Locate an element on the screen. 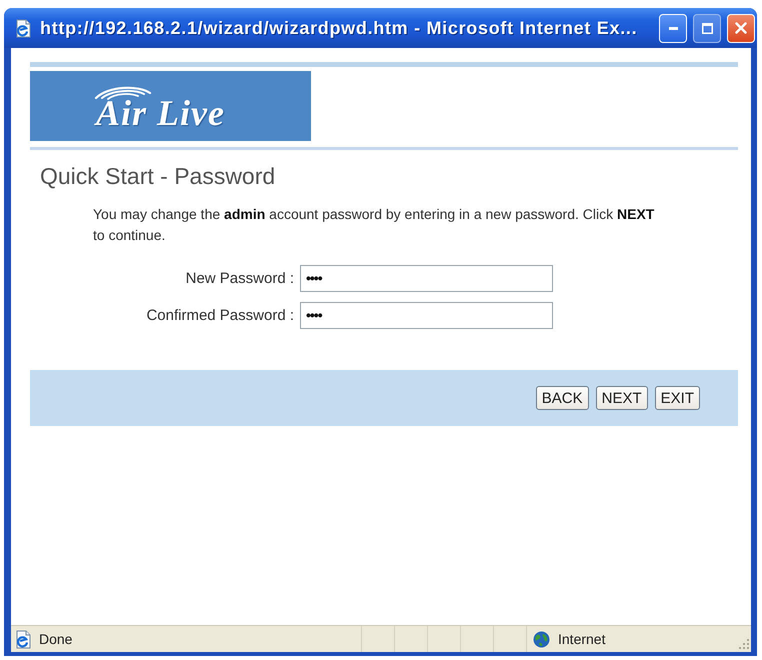 This screenshot has width=762, height=660. wizard-button: EXIT is located at coordinates (677, 398).